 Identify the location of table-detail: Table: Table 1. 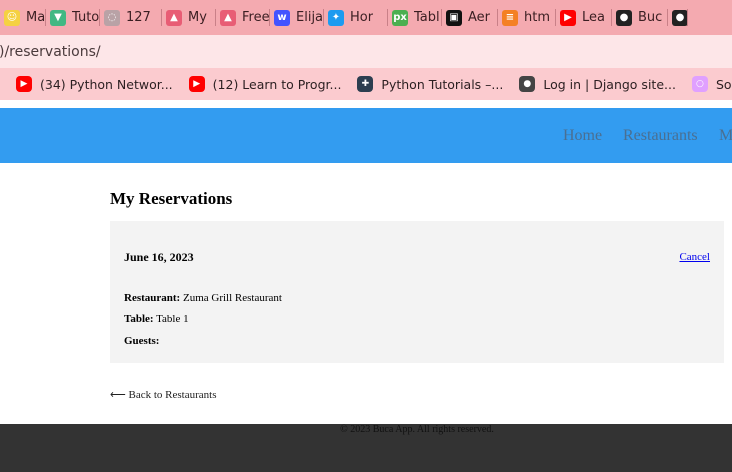
(156, 319).